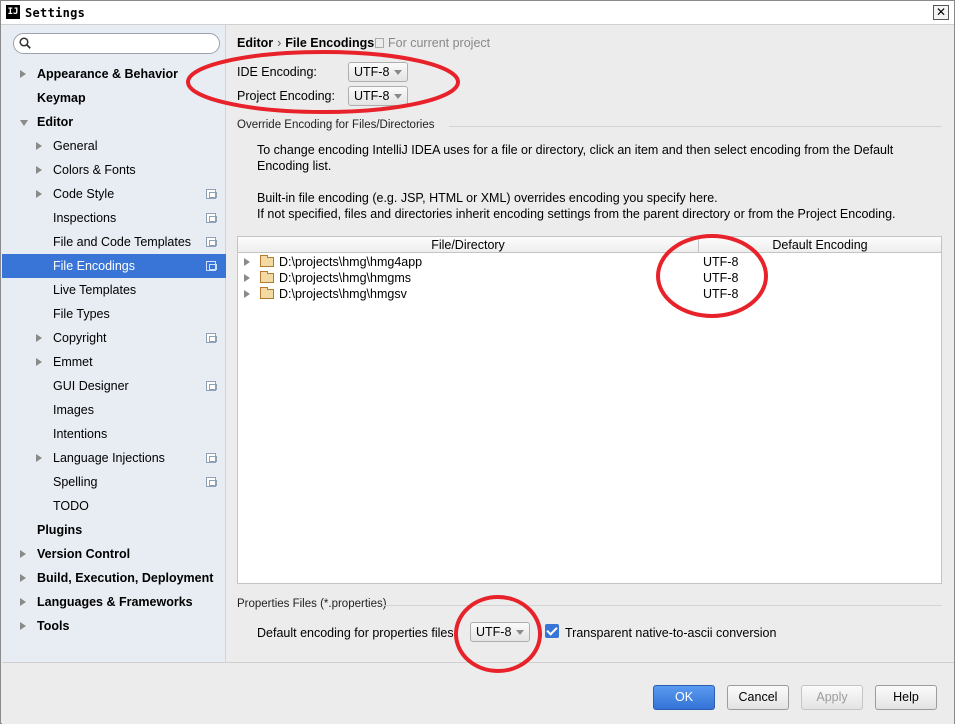  What do you see at coordinates (820, 245) in the screenshot?
I see `column-default-encoding: Default Encoding` at bounding box center [820, 245].